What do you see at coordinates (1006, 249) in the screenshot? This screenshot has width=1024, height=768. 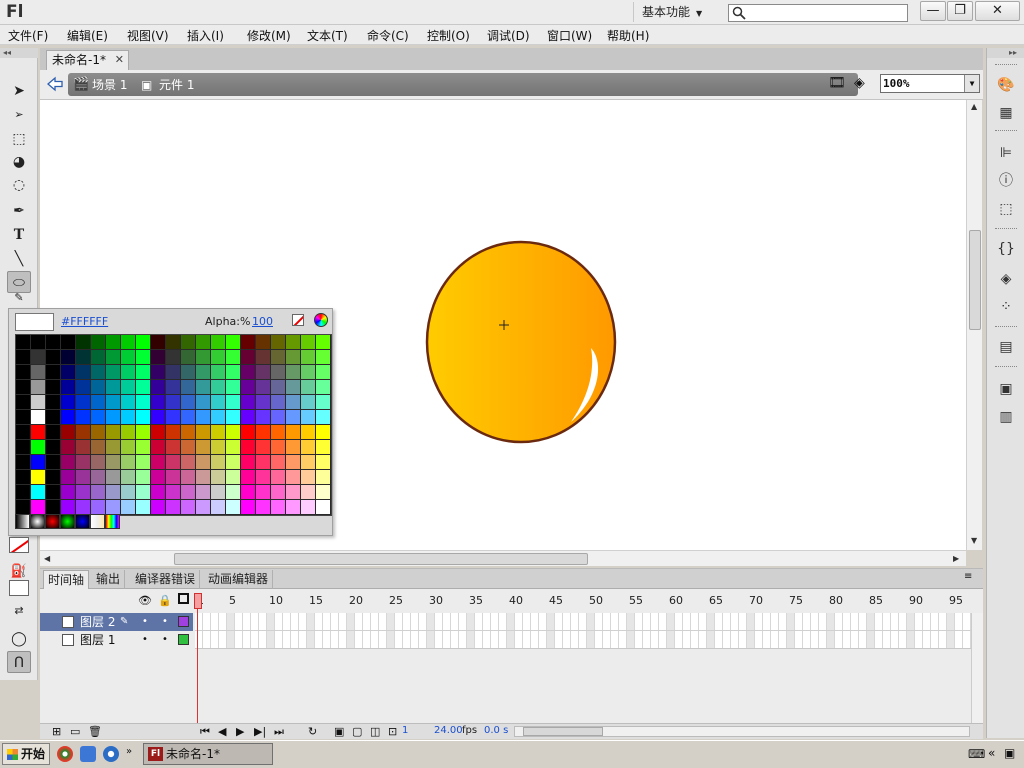 I see `code-snippets-icon: {}` at bounding box center [1006, 249].